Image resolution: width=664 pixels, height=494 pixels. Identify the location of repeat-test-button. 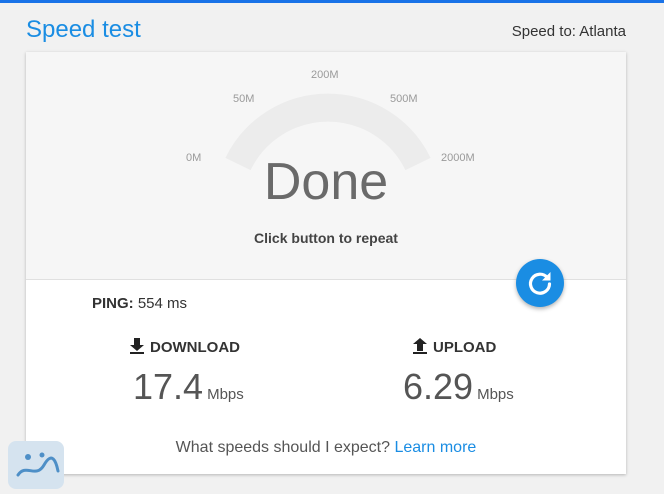
(540, 283).